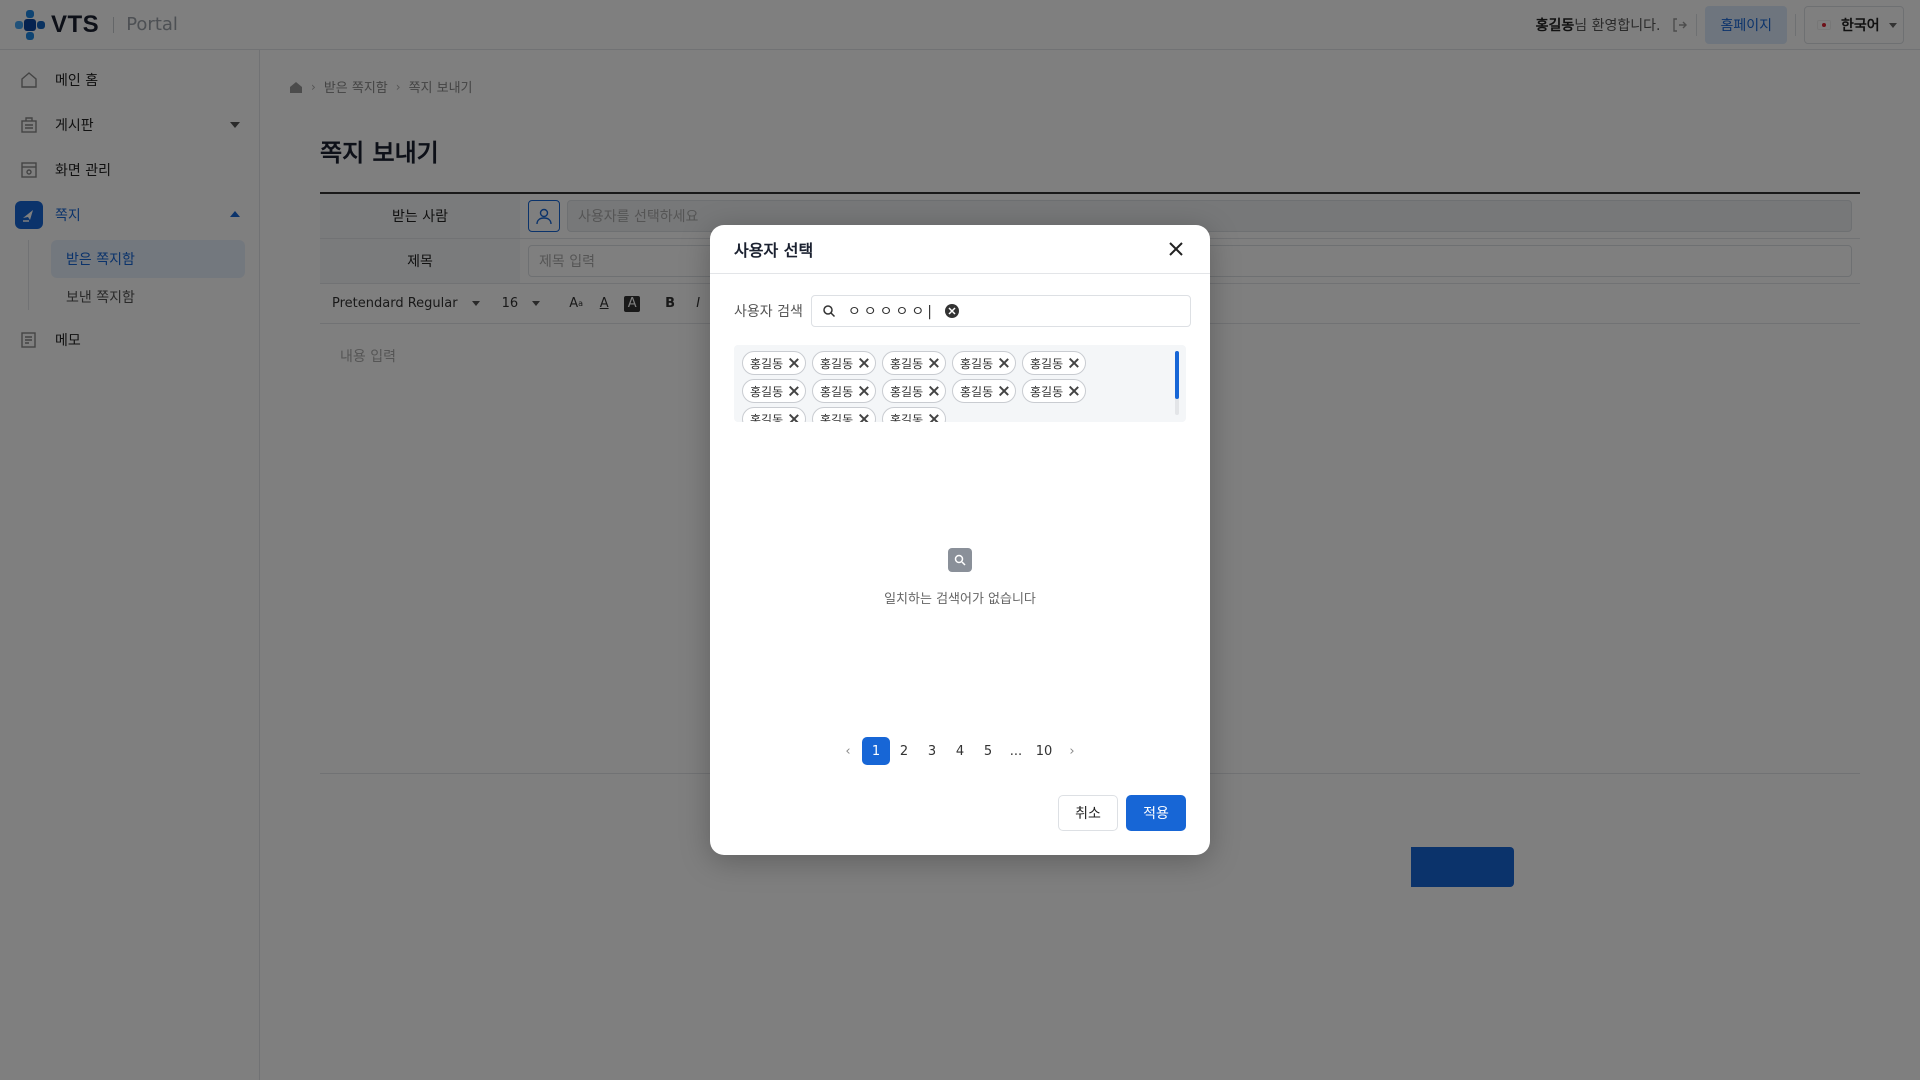  What do you see at coordinates (1072, 751) in the screenshot?
I see `next-page-icon: ›` at bounding box center [1072, 751].